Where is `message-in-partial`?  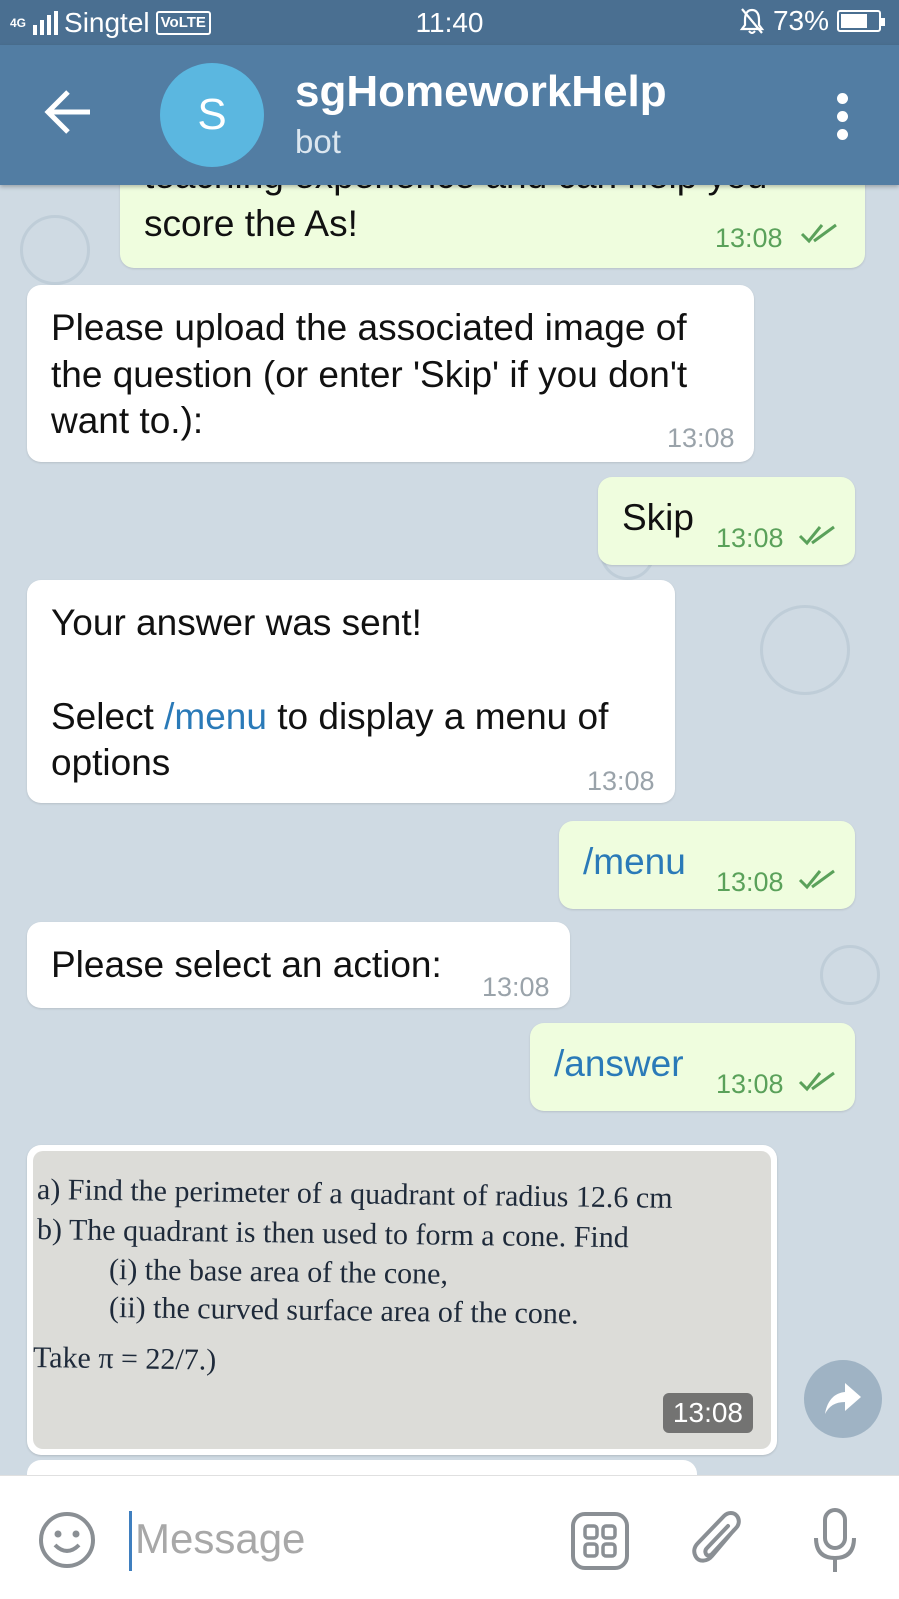 message-in-partial is located at coordinates (362, 1467).